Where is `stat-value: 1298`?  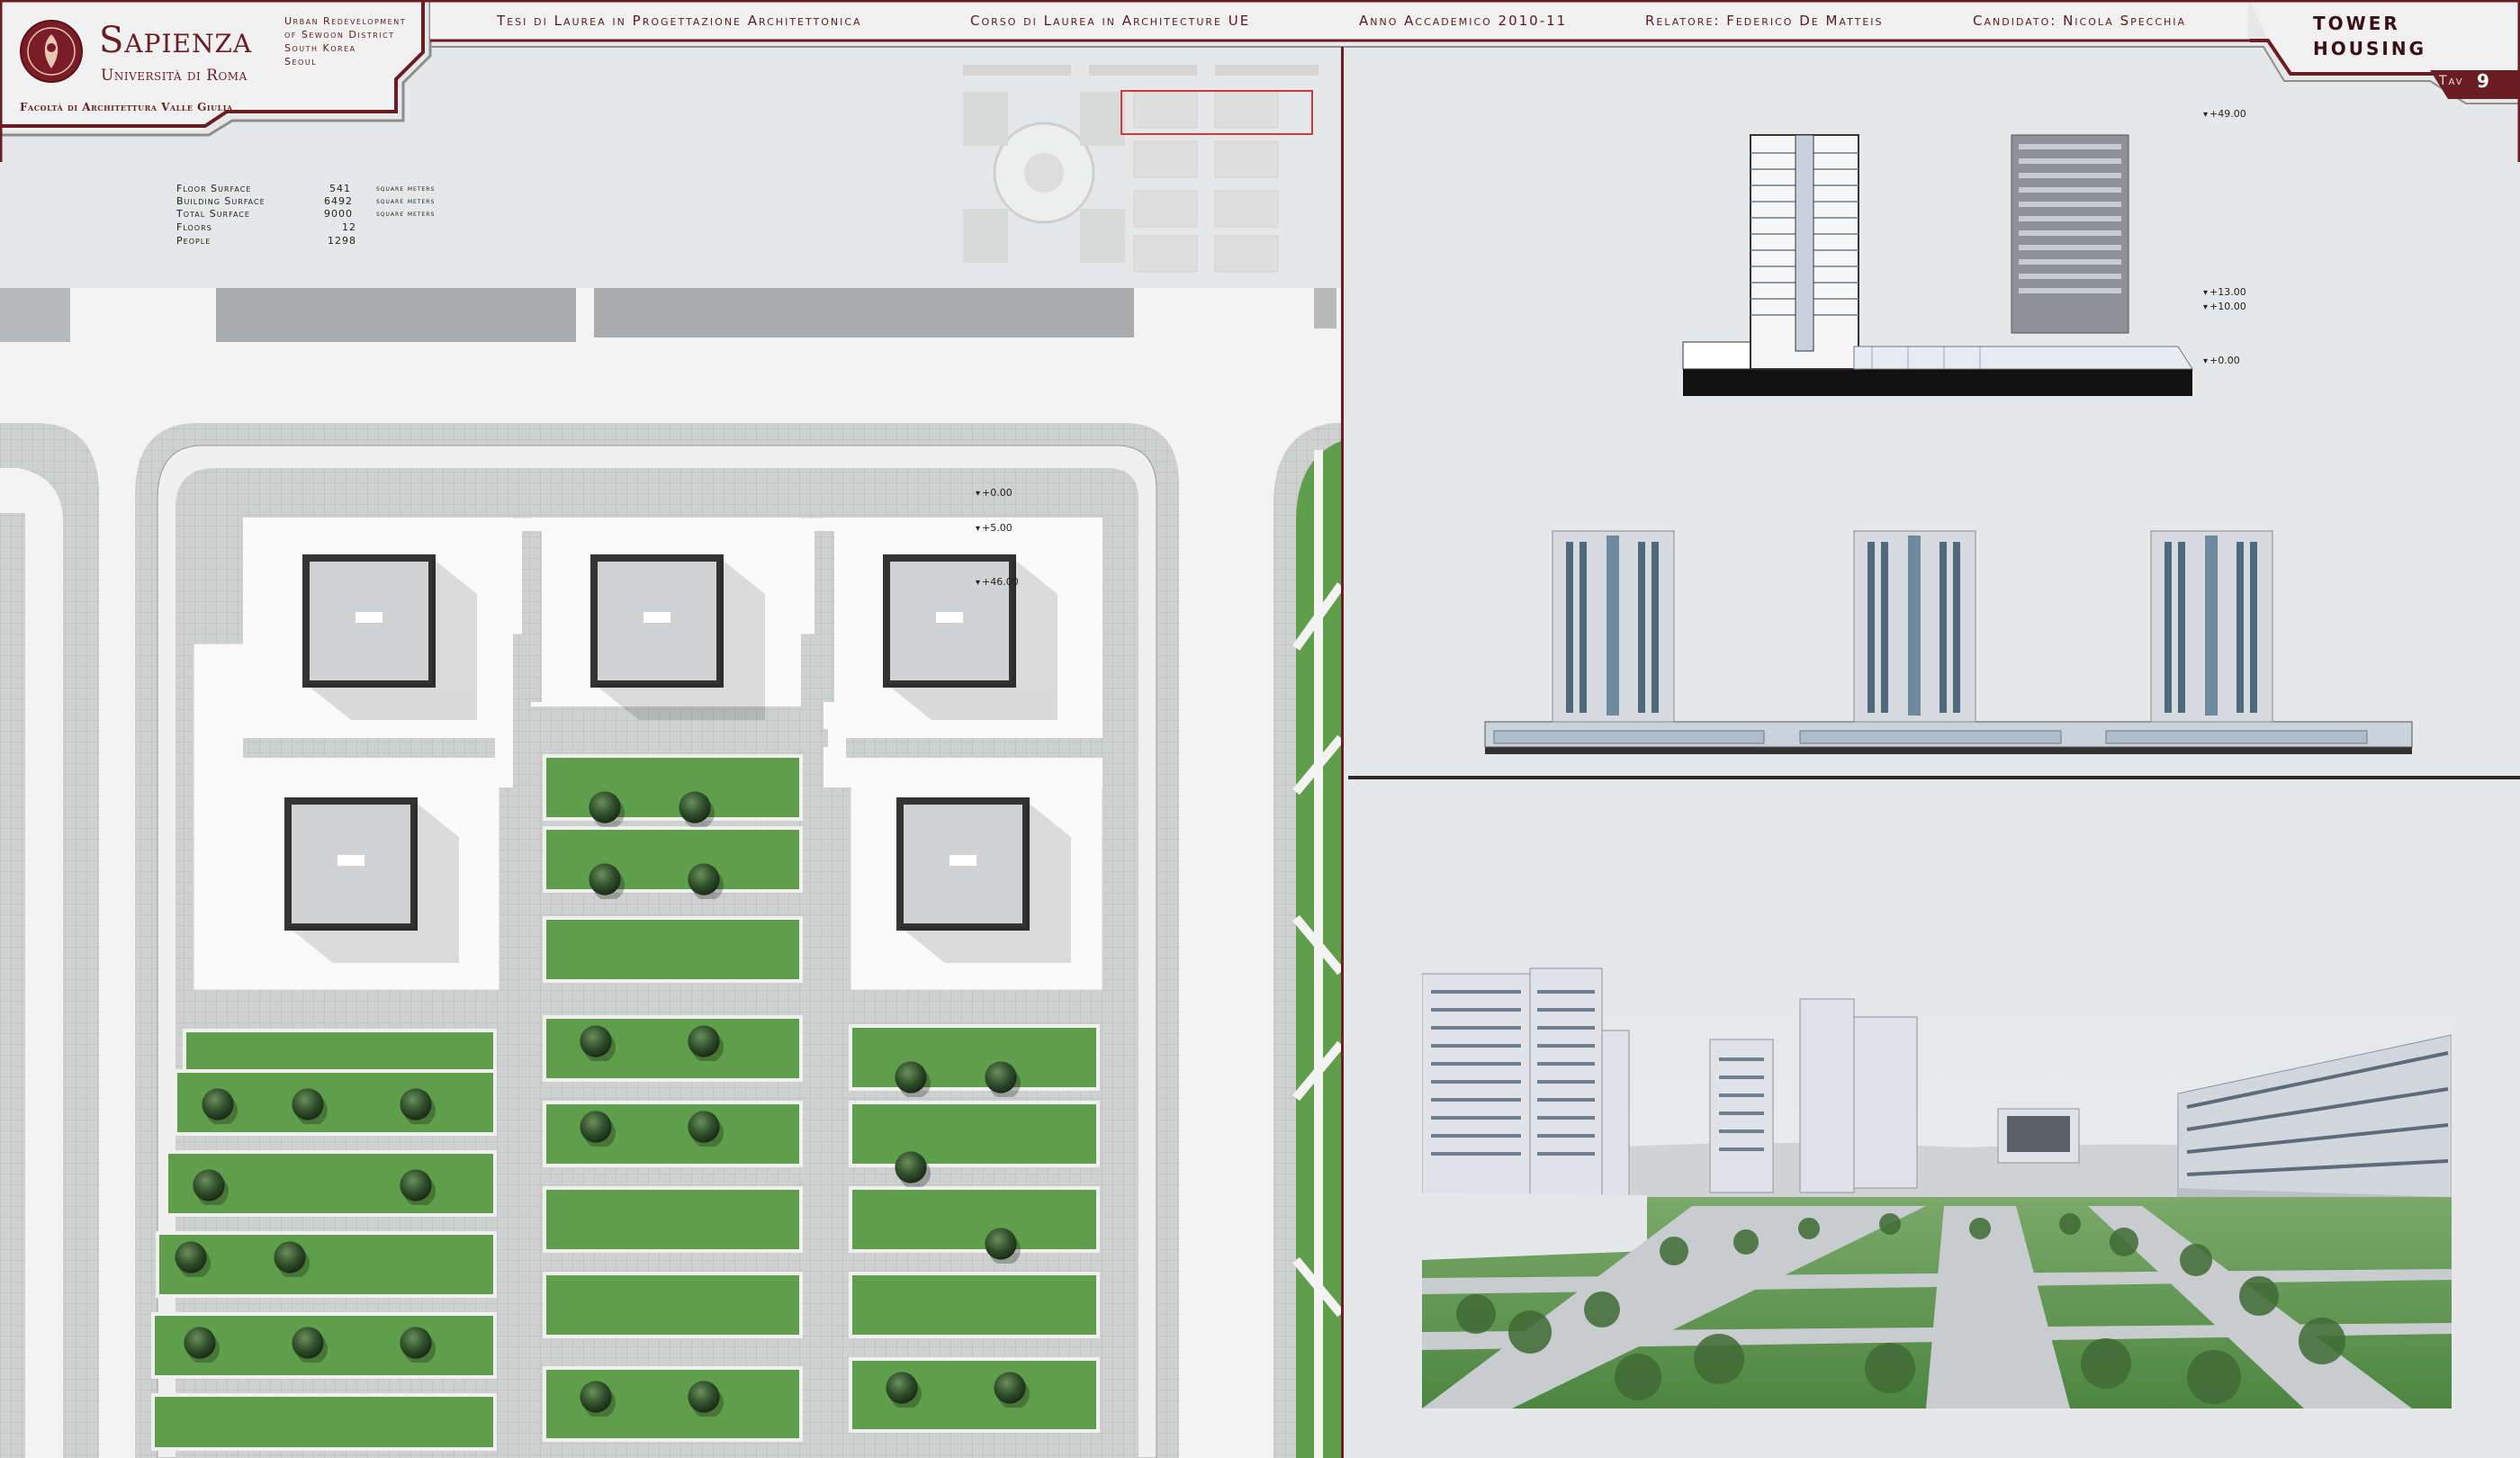 stat-value: 1298 is located at coordinates (342, 241).